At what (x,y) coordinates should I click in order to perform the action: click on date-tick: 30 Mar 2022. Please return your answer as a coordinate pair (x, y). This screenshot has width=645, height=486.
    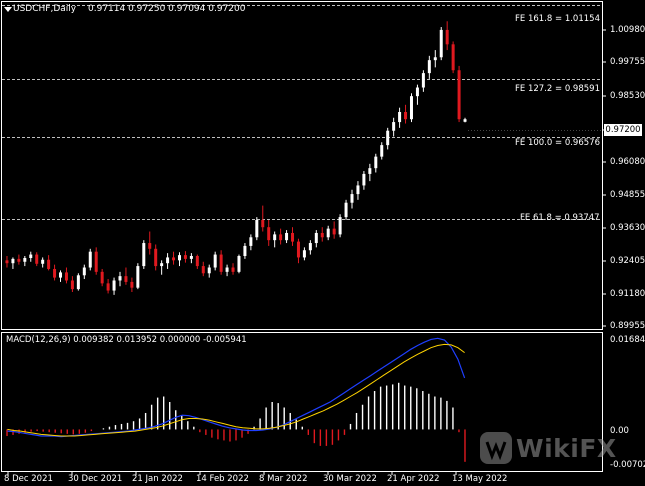
    Looking at the image, I should click on (350, 479).